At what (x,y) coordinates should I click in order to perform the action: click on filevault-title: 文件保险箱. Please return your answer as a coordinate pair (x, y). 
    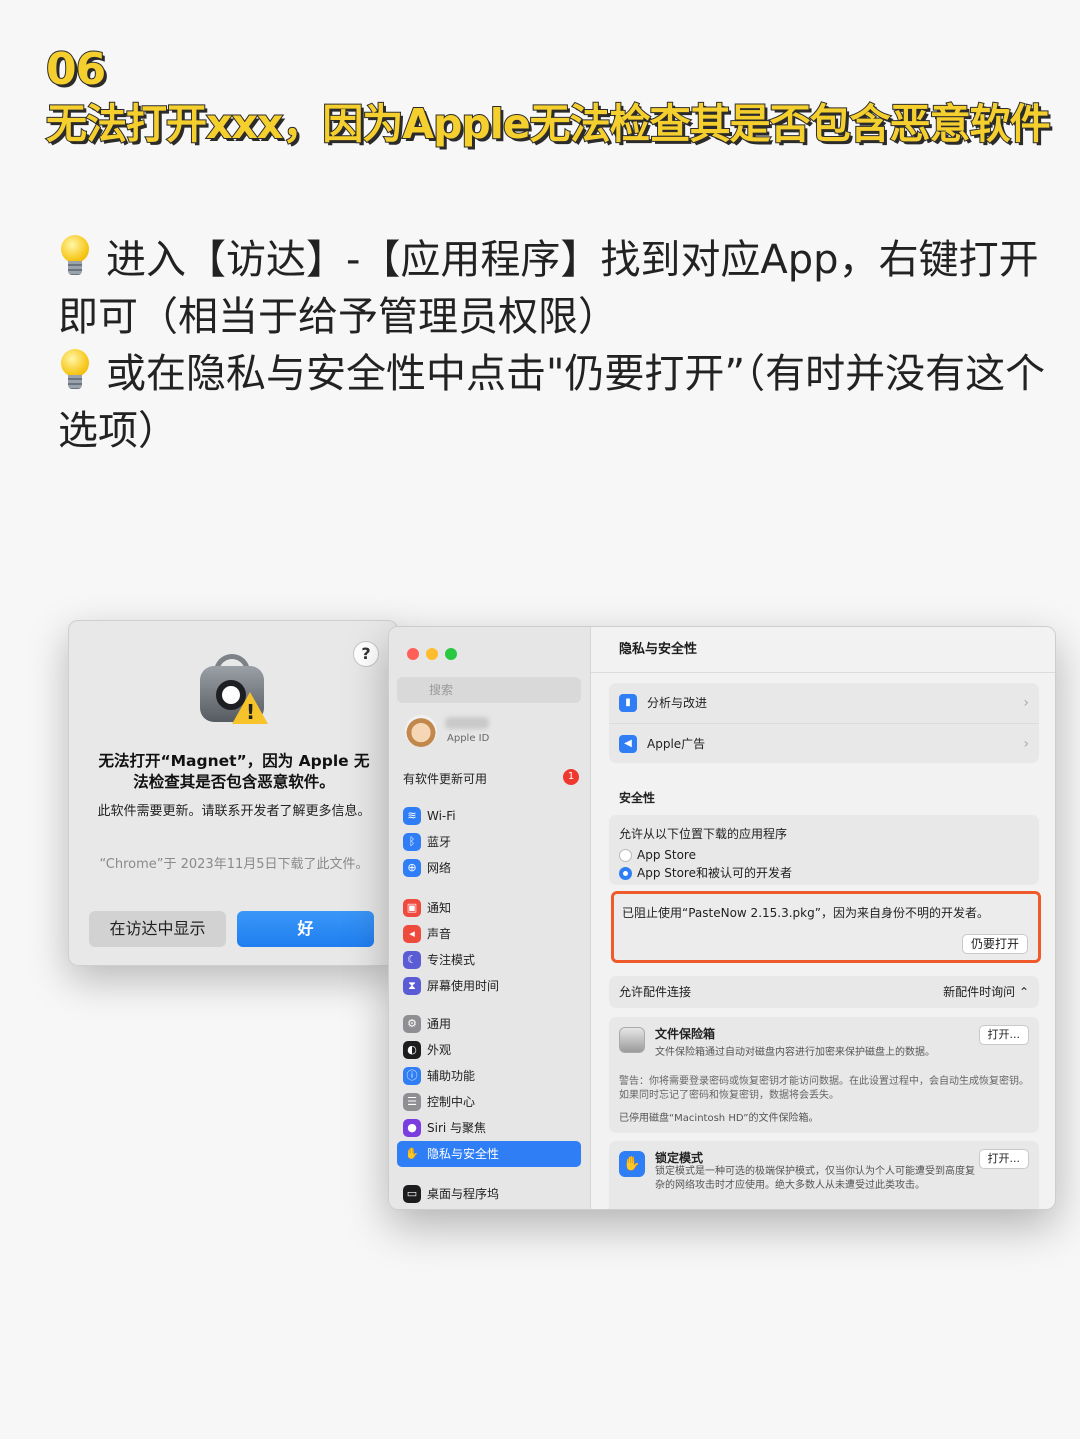
    Looking at the image, I should click on (685, 1034).